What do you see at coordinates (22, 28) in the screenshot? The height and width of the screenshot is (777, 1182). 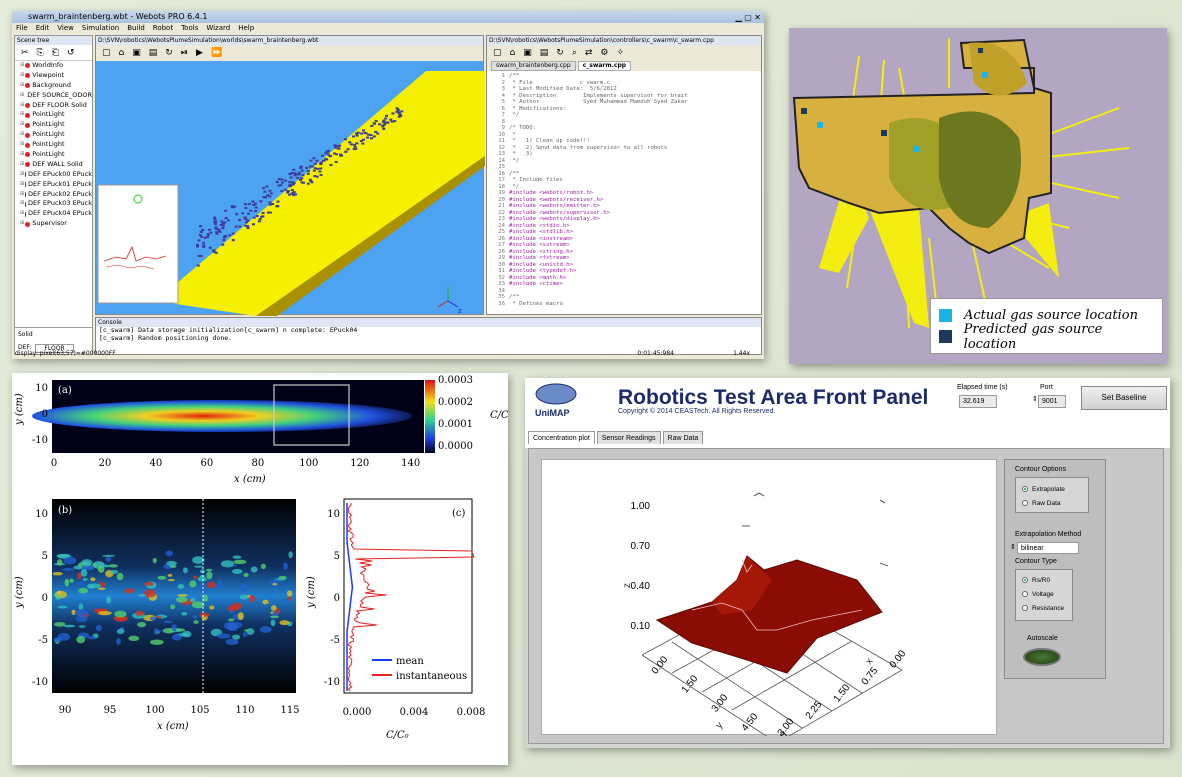 I see `menu-item: File` at bounding box center [22, 28].